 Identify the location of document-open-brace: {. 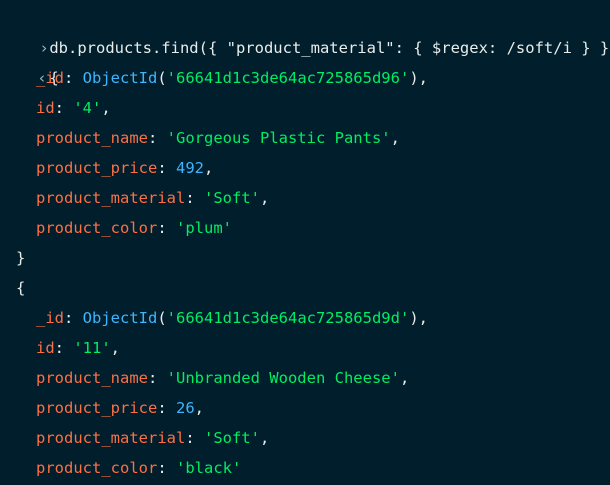
(21, 288).